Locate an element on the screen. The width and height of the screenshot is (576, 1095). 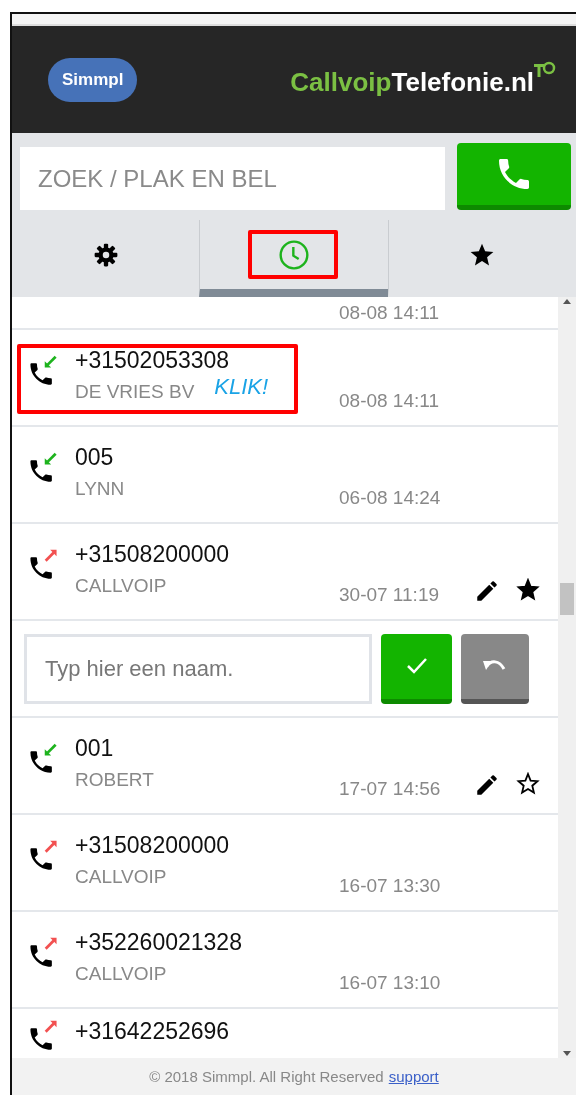
scrollbar-thumb is located at coordinates (567, 599).